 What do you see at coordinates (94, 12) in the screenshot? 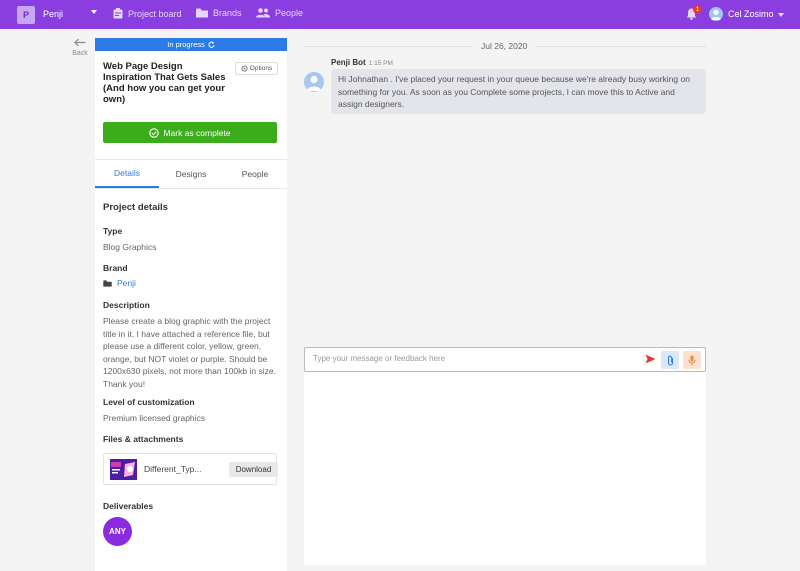
I see `workspace-caret-icon` at bounding box center [94, 12].